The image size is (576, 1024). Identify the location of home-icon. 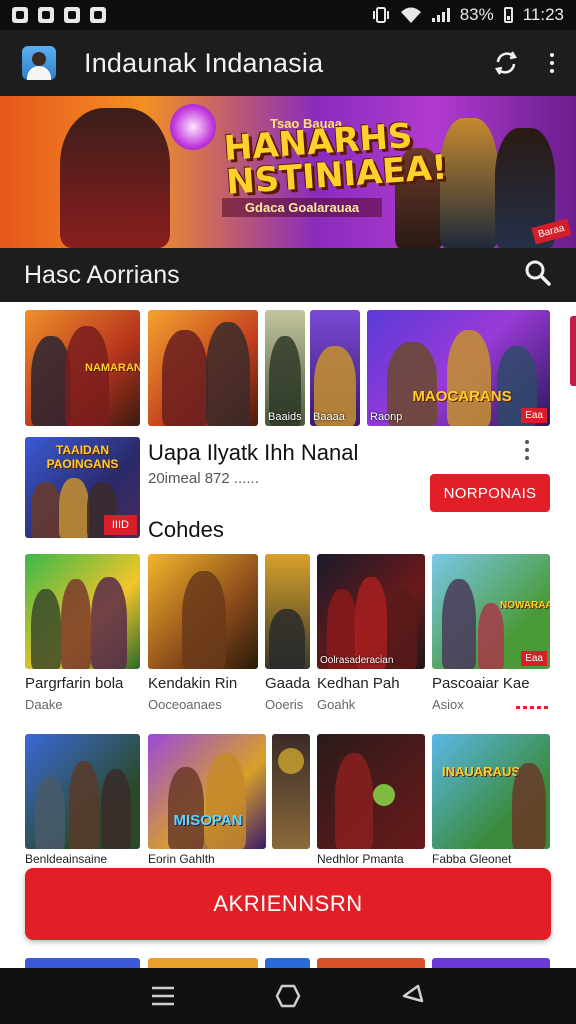
(288, 996).